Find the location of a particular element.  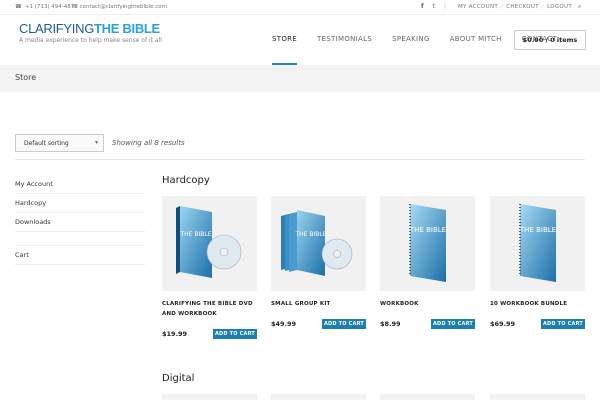

phone-contact: ☎ +1 (713) 494-4878 is located at coordinates (46, 7).